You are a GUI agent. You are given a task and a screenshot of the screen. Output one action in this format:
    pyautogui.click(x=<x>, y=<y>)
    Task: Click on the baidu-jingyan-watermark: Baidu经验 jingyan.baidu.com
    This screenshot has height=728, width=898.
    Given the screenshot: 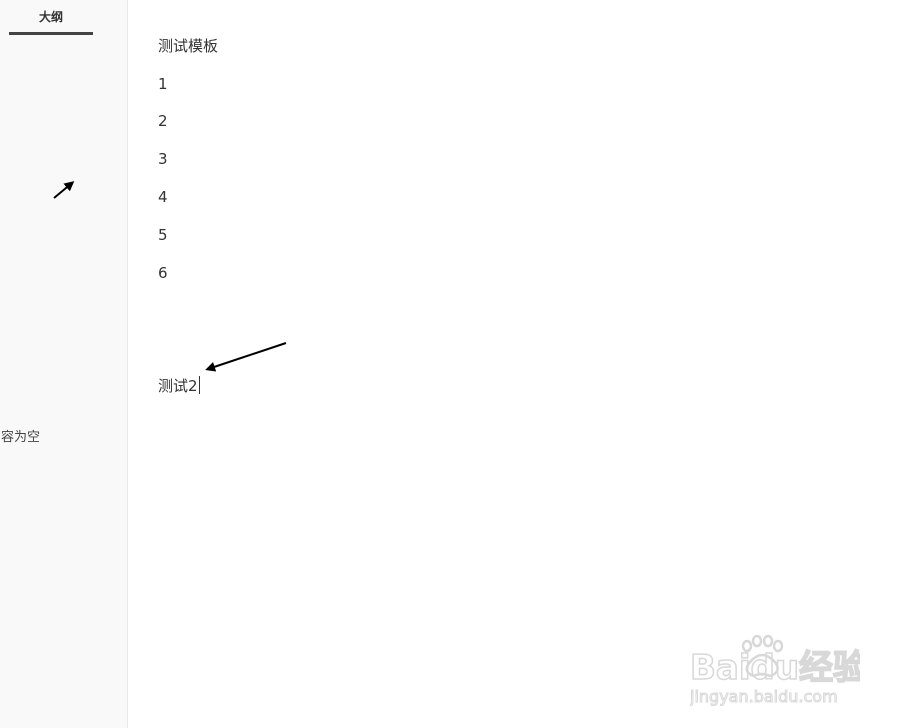 What is the action you would take?
    pyautogui.click(x=778, y=672)
    